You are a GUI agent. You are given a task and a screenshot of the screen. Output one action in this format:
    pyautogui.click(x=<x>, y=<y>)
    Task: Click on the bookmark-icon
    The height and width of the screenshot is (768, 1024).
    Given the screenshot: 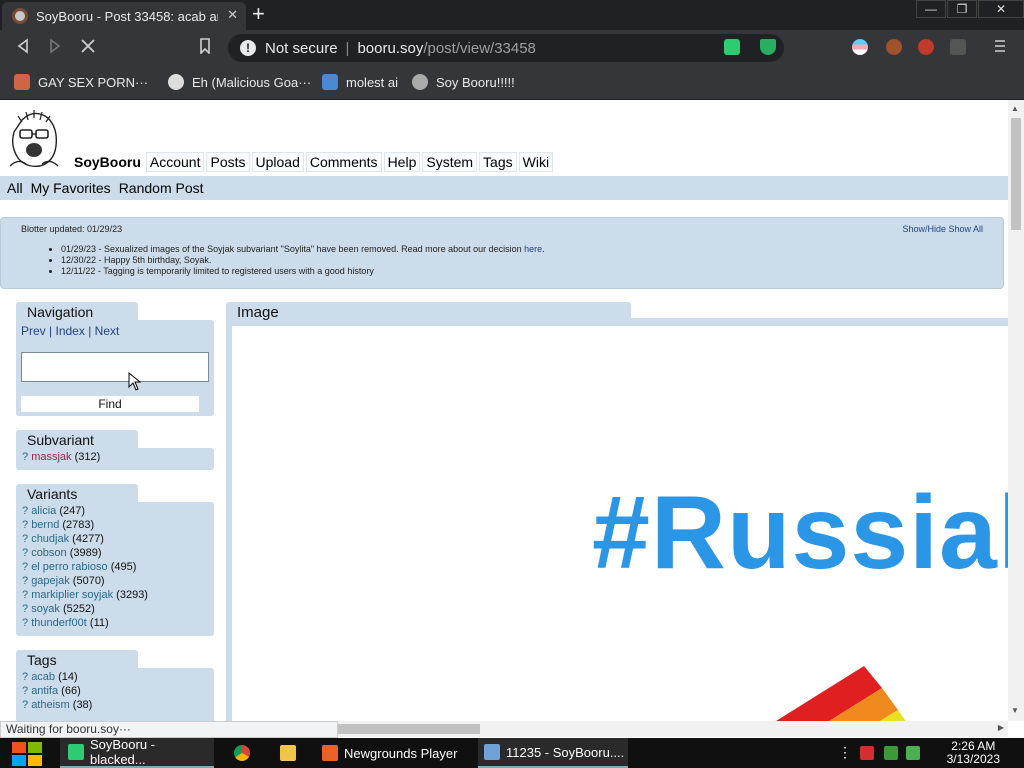 What is the action you would take?
    pyautogui.click(x=205, y=46)
    